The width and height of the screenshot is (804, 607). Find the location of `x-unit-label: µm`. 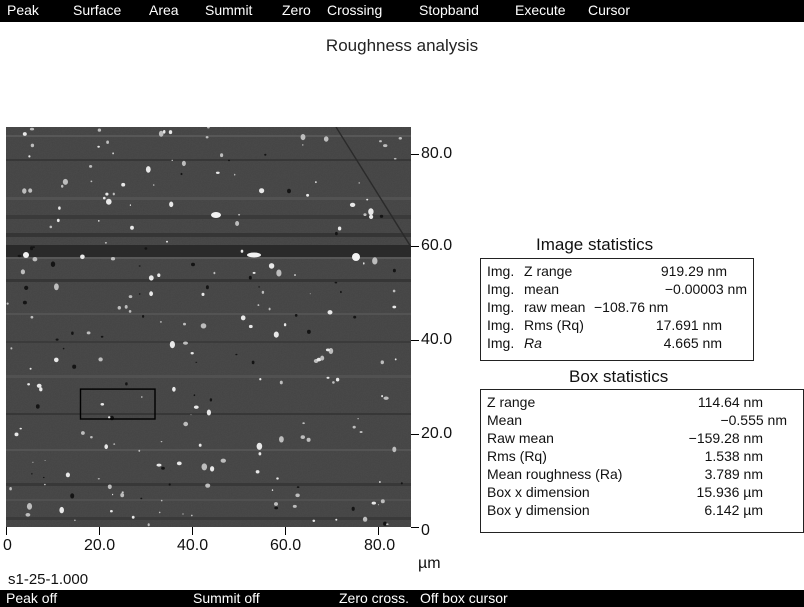

x-unit-label: µm is located at coordinates (429, 563).